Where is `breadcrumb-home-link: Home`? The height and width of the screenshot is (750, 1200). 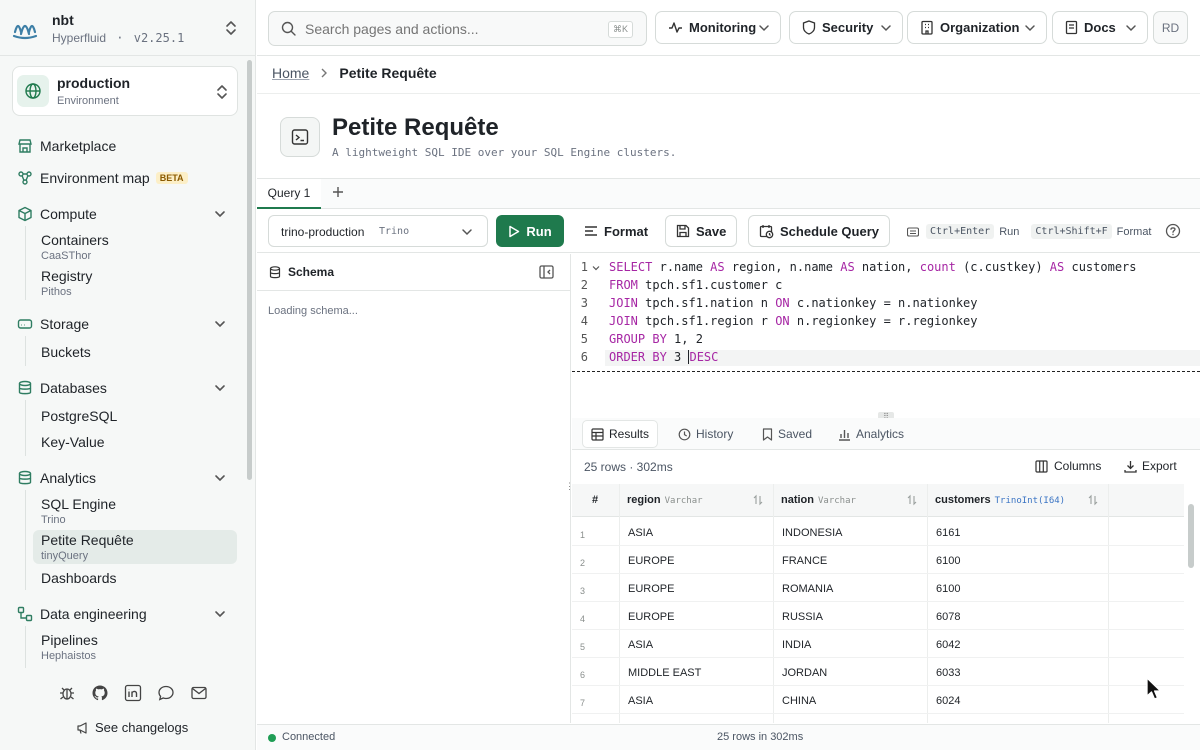
breadcrumb-home-link: Home is located at coordinates (290, 73).